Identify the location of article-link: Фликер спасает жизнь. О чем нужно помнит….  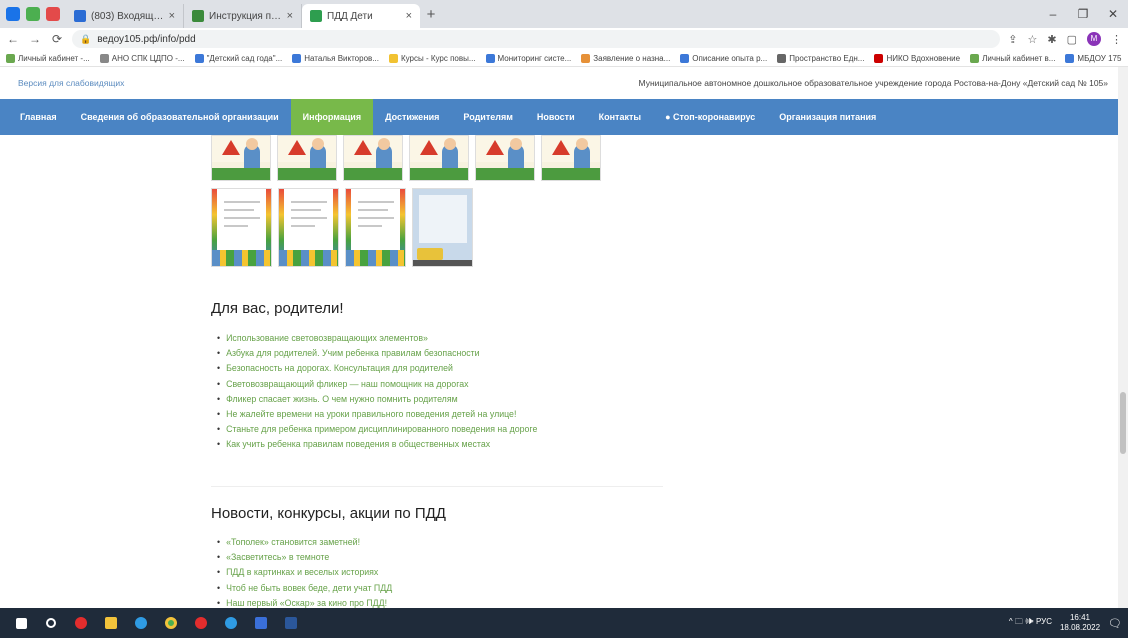
(377, 399).